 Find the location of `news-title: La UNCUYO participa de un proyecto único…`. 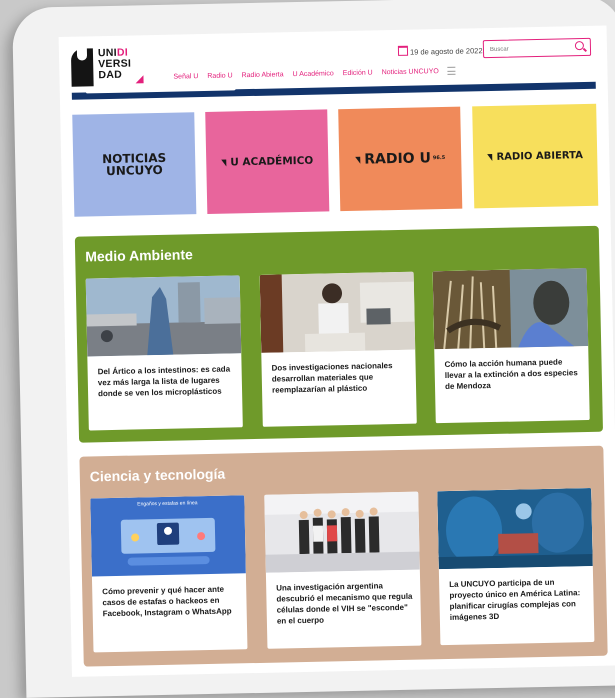

news-title: La UNCUYO participa de un proyecto único… is located at coordinates (515, 599).